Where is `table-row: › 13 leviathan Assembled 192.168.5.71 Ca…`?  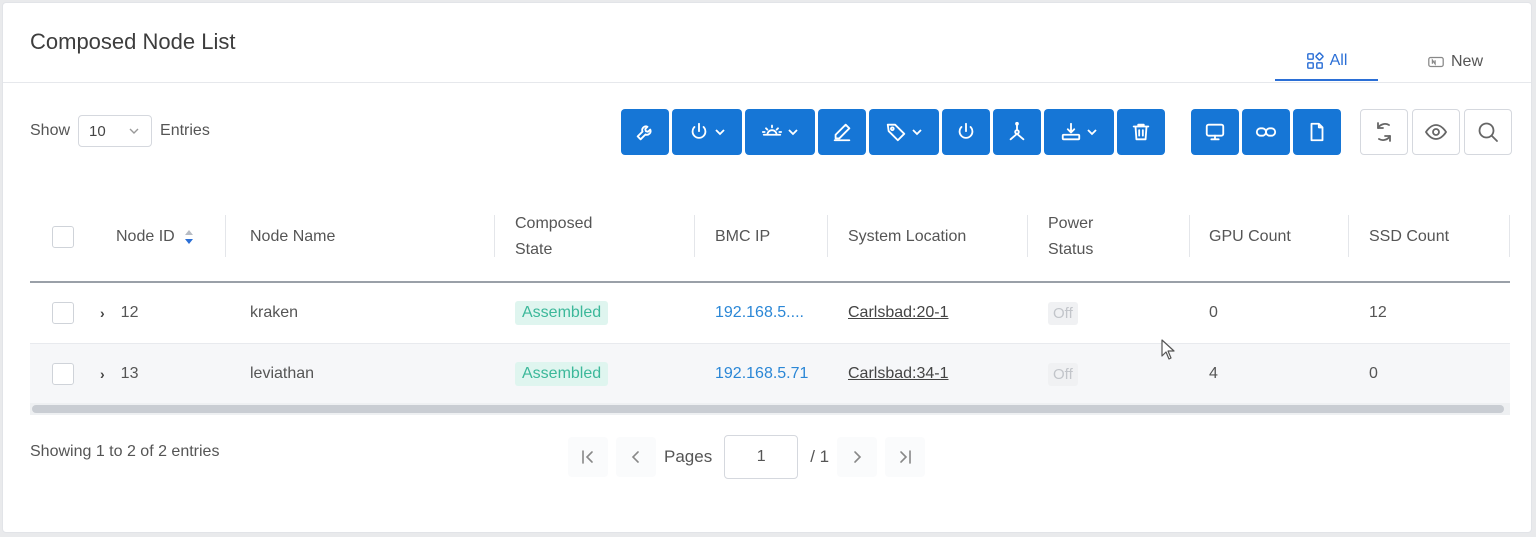 table-row: › 13 leviathan Assembled 192.168.5.71 Ca… is located at coordinates (770, 374).